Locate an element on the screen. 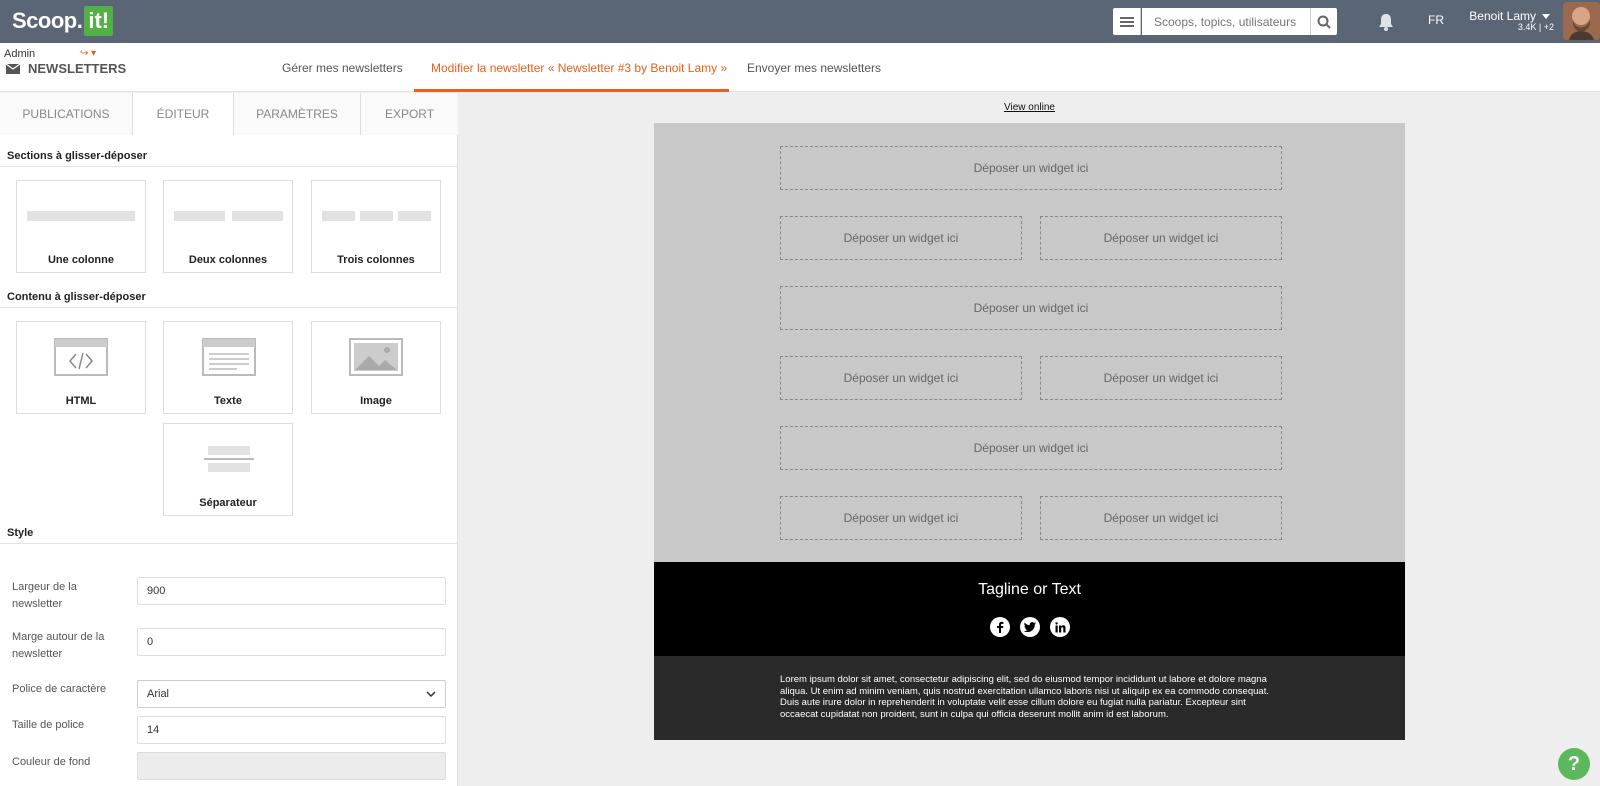 The height and width of the screenshot is (786, 1600). logo-text: Scoop. is located at coordinates (47, 20).